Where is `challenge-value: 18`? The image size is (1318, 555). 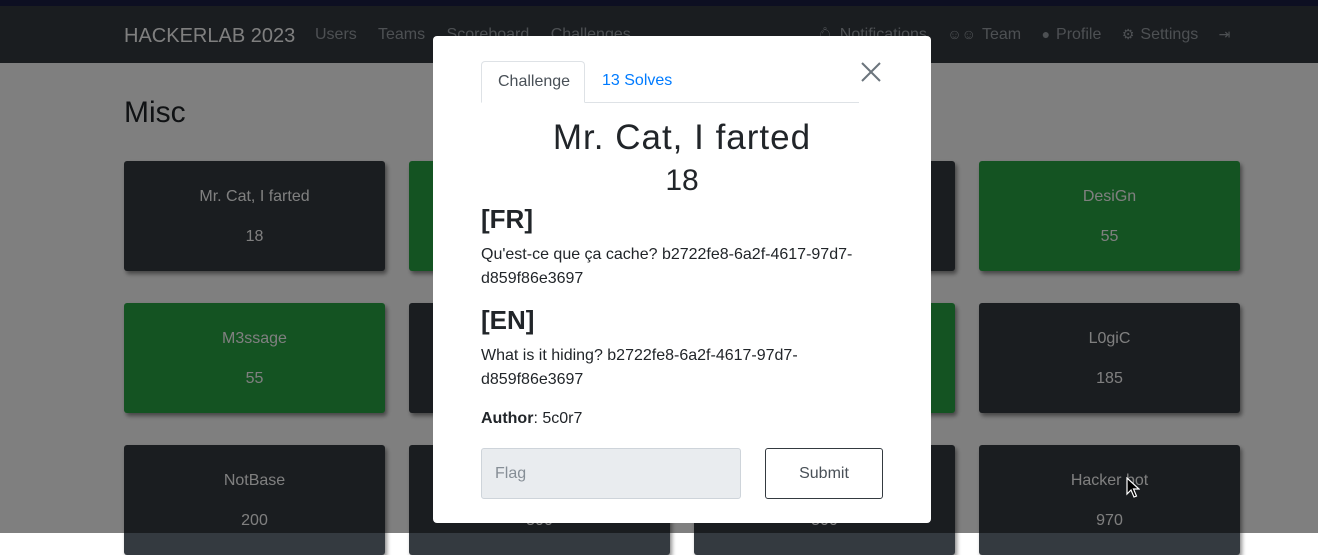
challenge-value: 18 is located at coordinates (682, 180).